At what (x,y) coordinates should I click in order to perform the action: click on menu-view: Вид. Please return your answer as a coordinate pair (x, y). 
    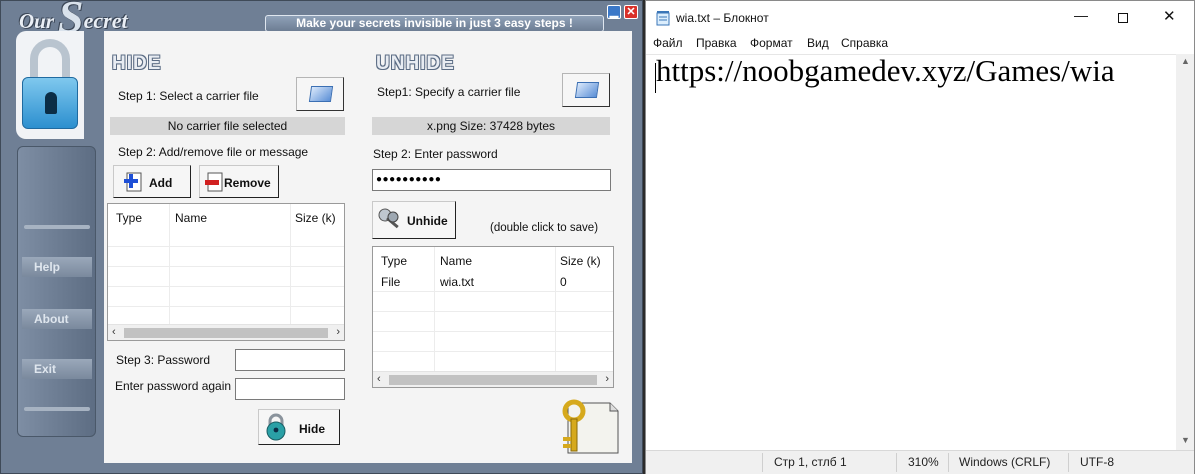
    Looking at the image, I should click on (818, 43).